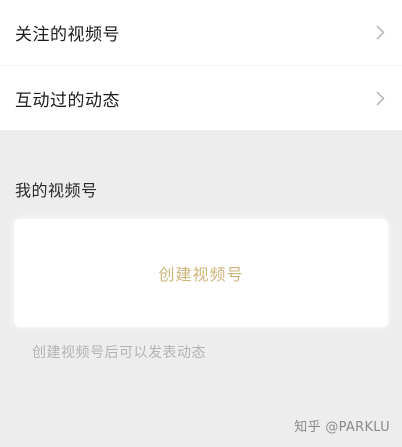  Describe the element at coordinates (119, 353) in the screenshot. I see `create-channel-hint: 创建视频号后可以发表动态` at that location.